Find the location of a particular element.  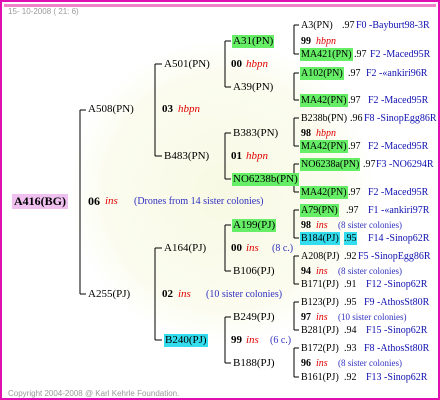

g3-queen-number: 96 is located at coordinates (306, 363).